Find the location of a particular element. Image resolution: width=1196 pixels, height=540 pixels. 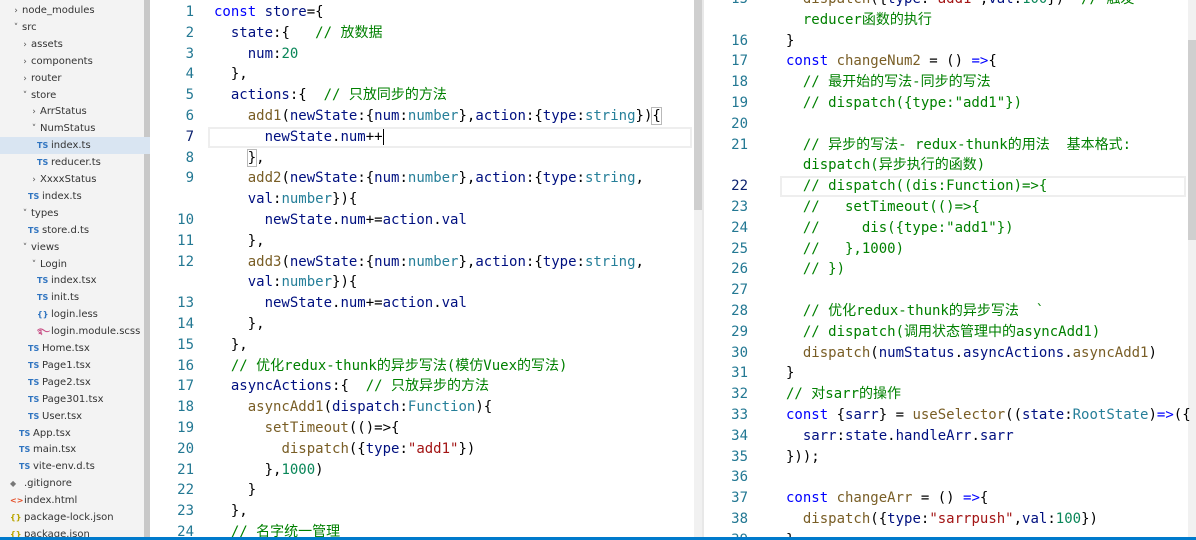

code-line: 2 state:{ // 放数据 is located at coordinates (421, 33).